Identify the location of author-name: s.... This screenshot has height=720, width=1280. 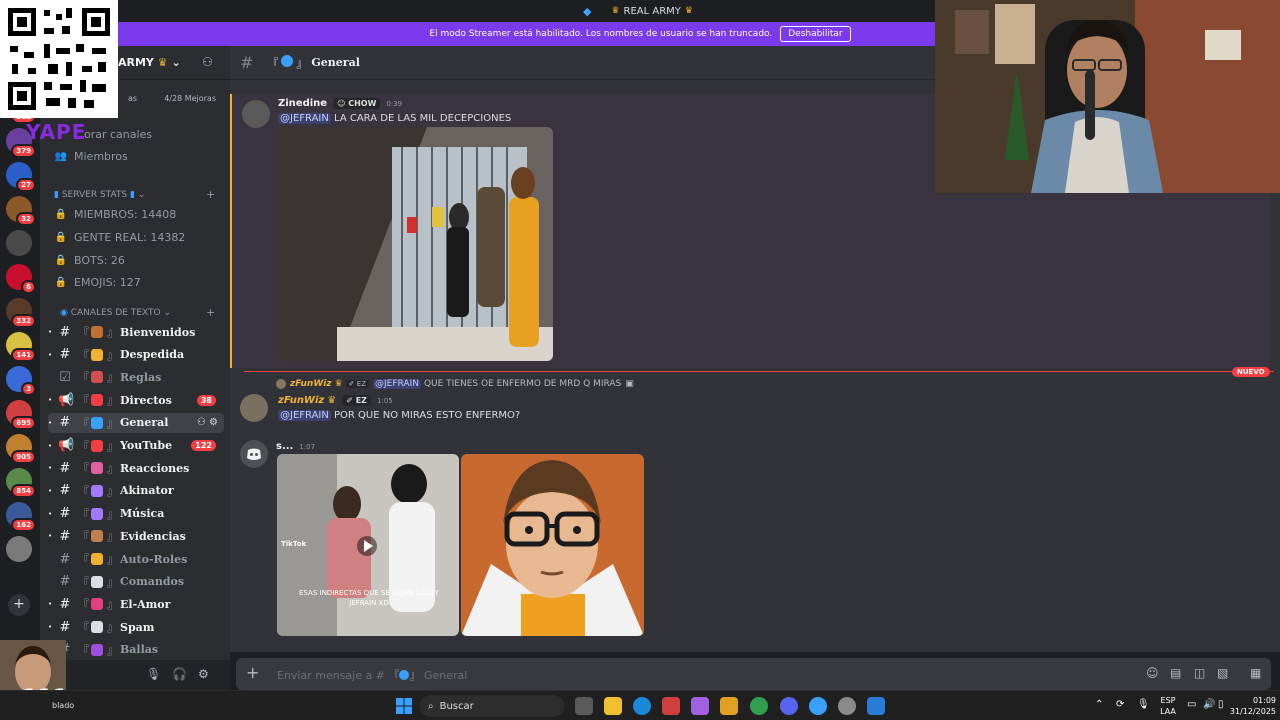
(284, 446).